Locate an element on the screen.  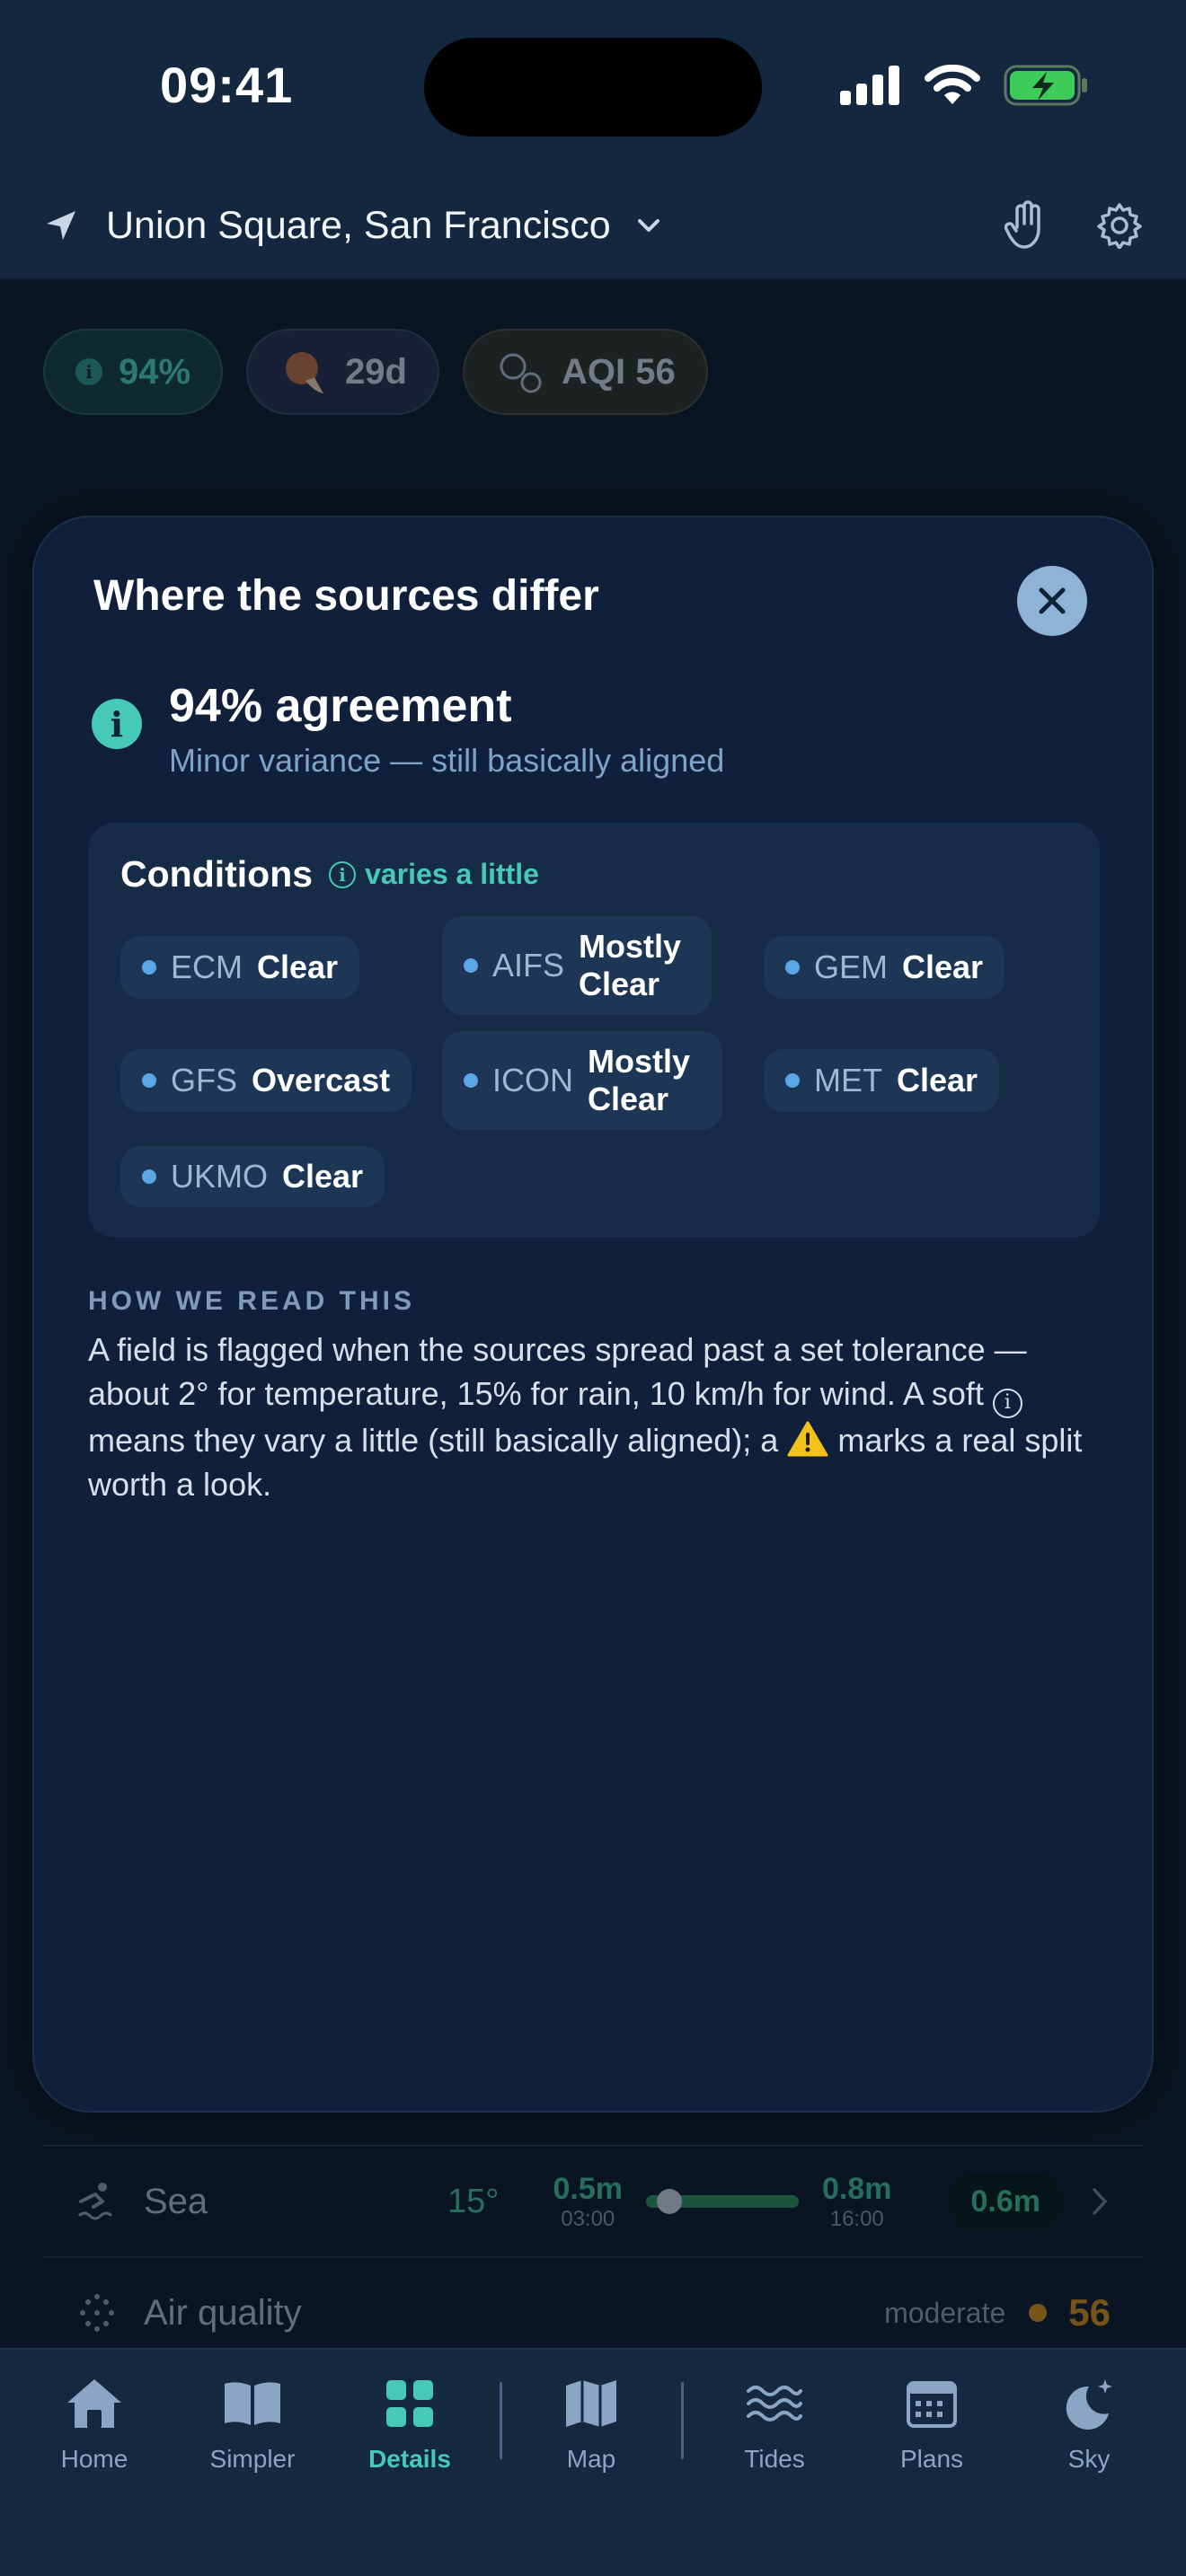
sea-label: Sea is located at coordinates (176, 2201).